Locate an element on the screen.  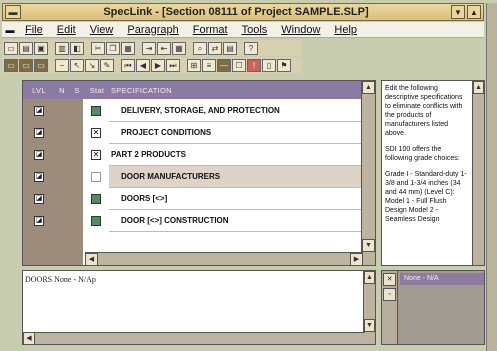
header-lvl: LVL is located at coordinates (39, 90).